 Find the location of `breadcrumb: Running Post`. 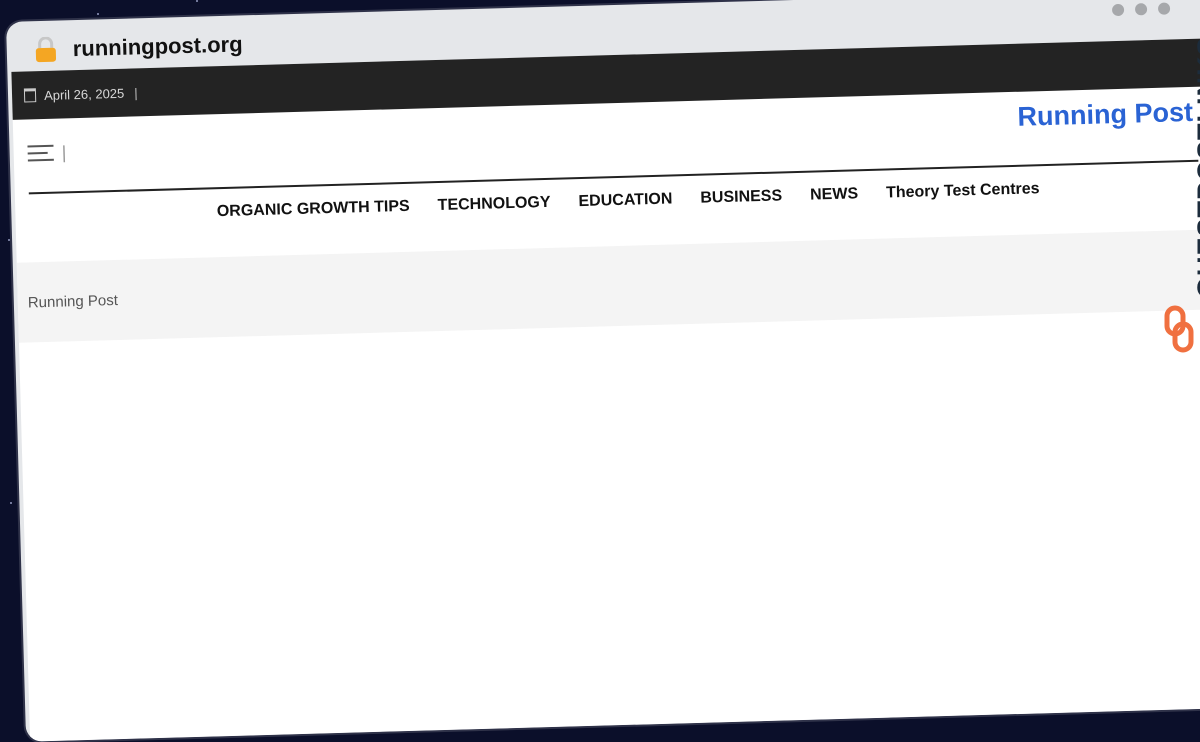

breadcrumb: Running Post is located at coordinates (73, 301).